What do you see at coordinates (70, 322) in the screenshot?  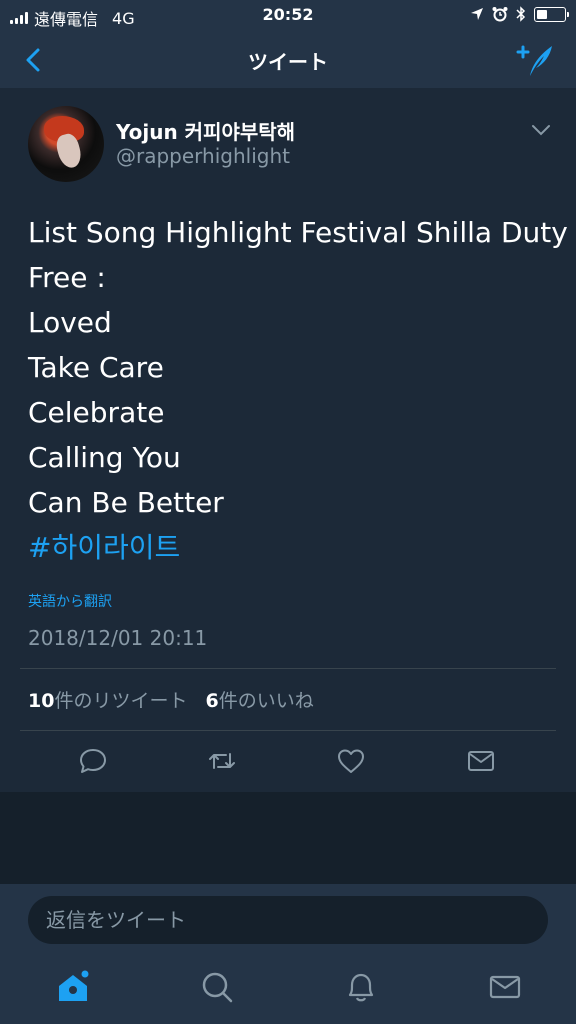 I see `tweet-line: Loved` at bounding box center [70, 322].